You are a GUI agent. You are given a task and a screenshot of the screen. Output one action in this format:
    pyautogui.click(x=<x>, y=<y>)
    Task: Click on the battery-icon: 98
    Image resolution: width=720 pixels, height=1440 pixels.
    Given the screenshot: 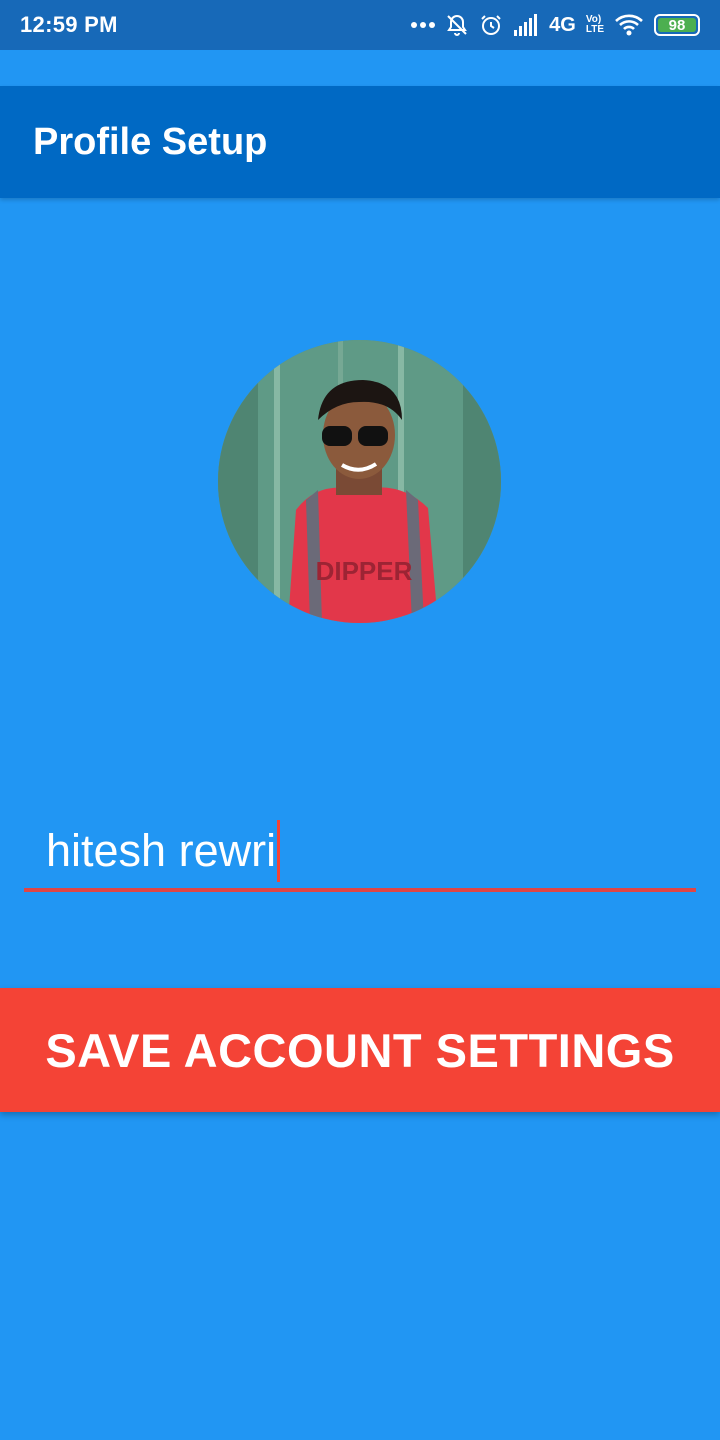 What is the action you would take?
    pyautogui.click(x=677, y=25)
    